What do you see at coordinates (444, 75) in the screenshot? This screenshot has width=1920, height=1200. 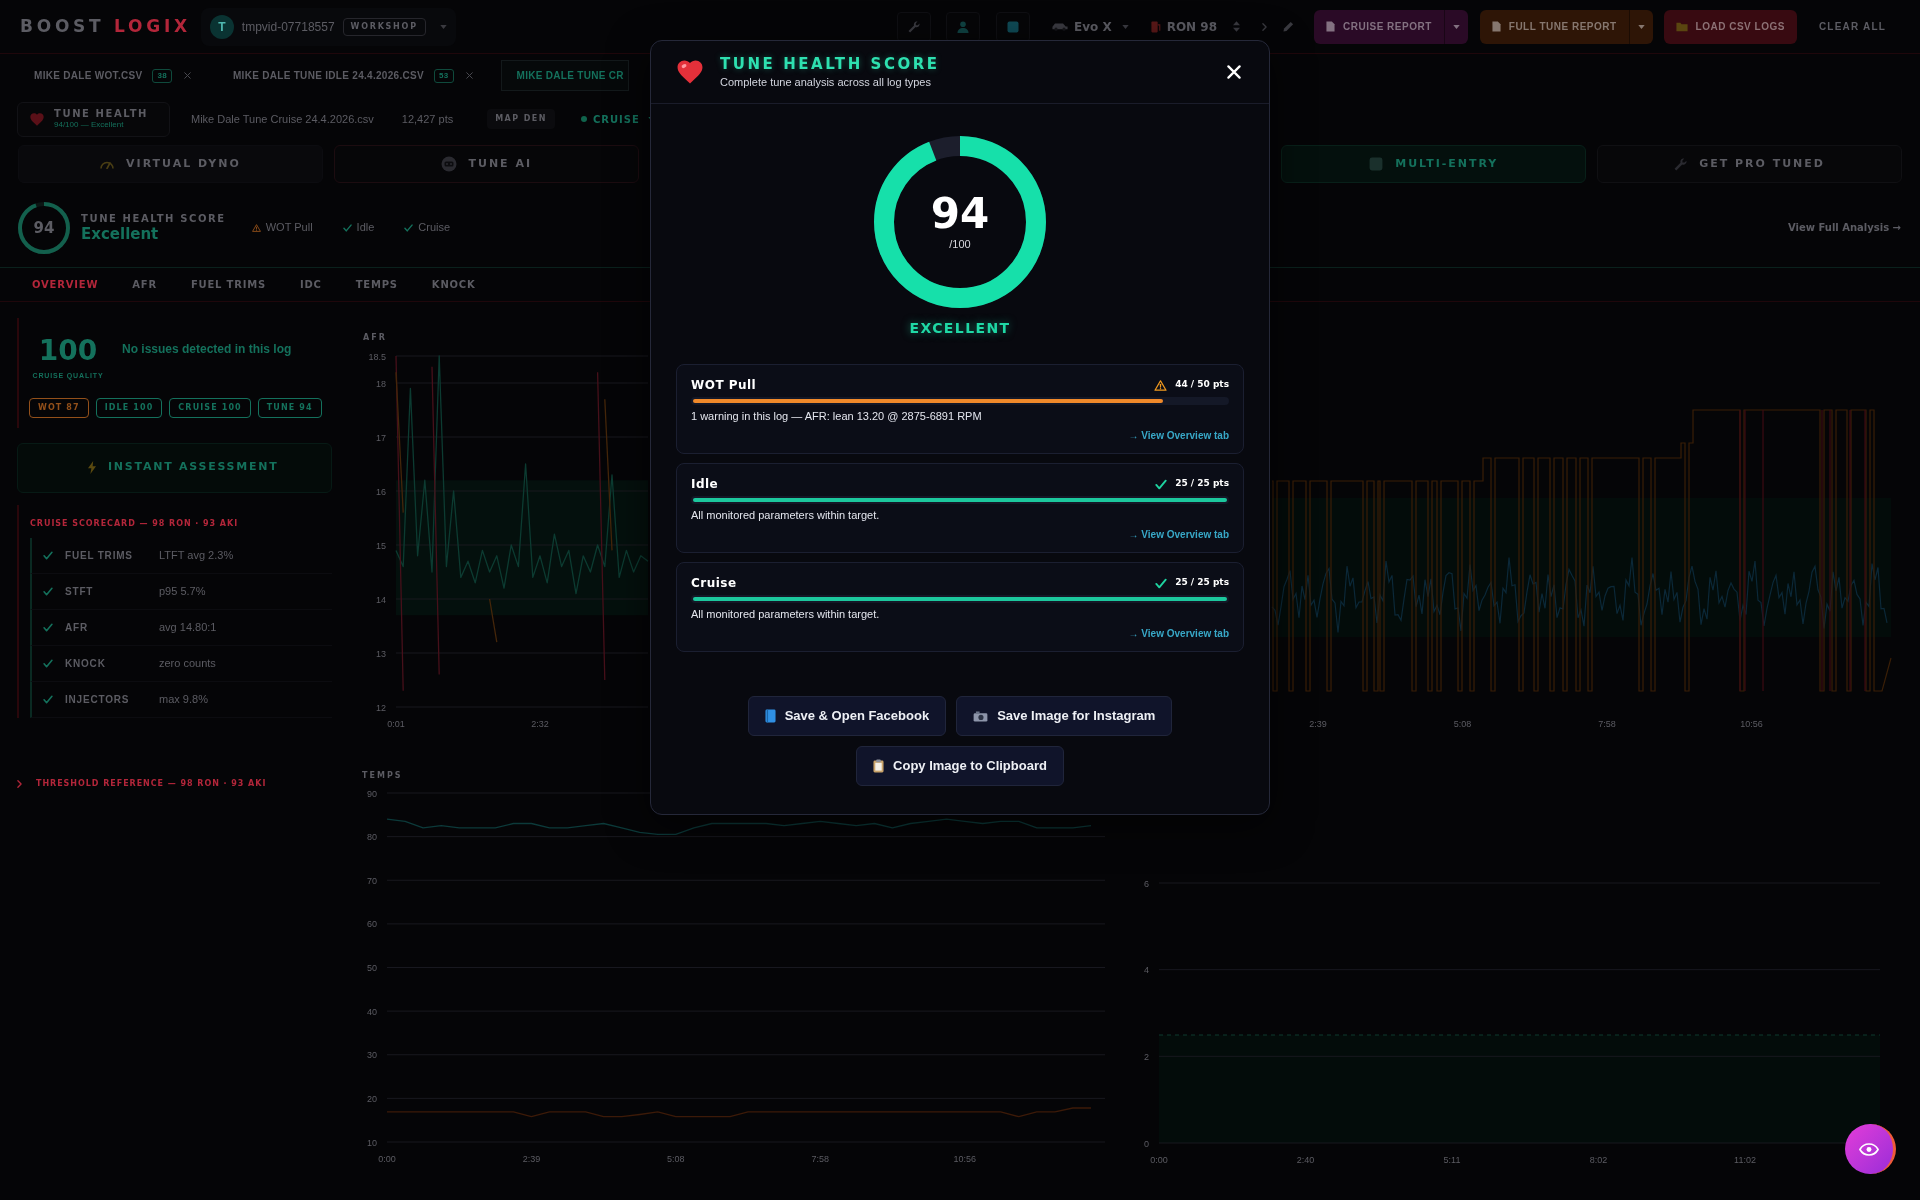 I see `count-badge: 53` at bounding box center [444, 75].